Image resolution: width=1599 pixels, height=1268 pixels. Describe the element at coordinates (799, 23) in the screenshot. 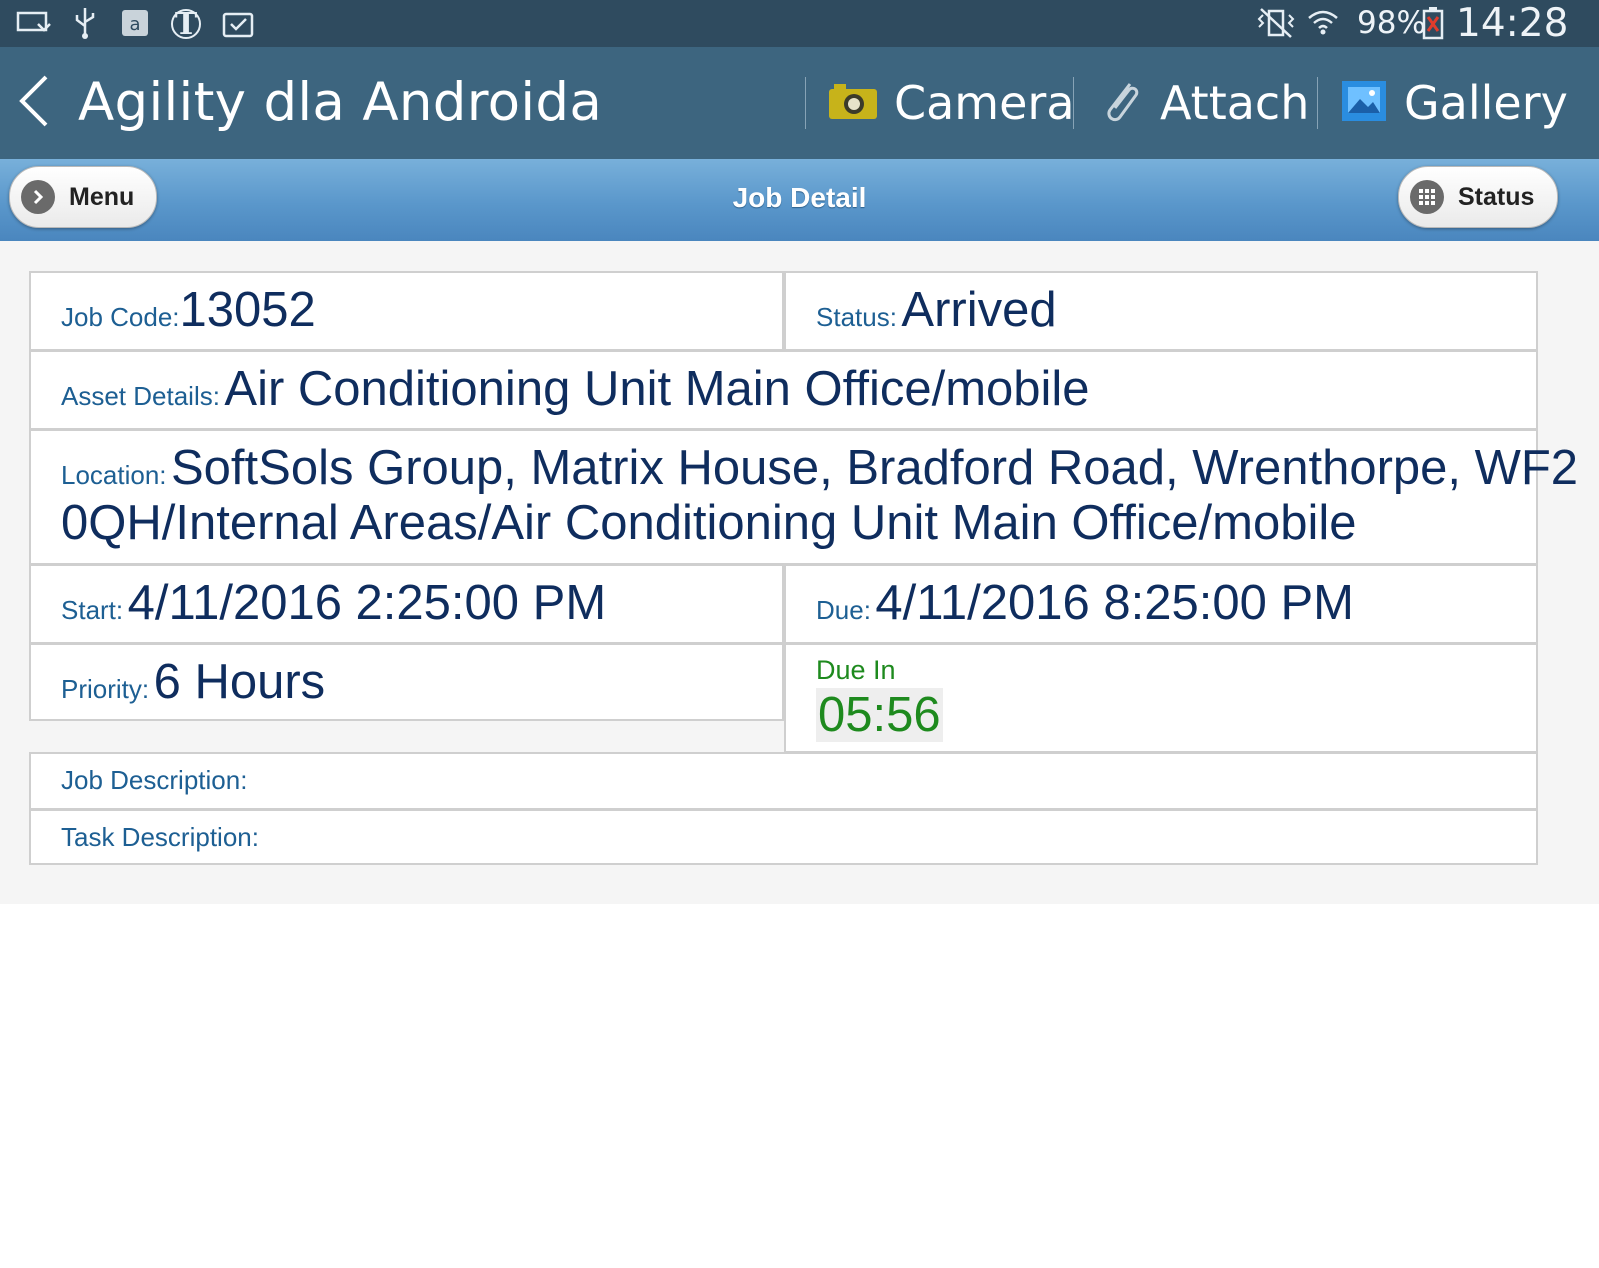

I see `status-bar: a T 98% 14:28` at that location.